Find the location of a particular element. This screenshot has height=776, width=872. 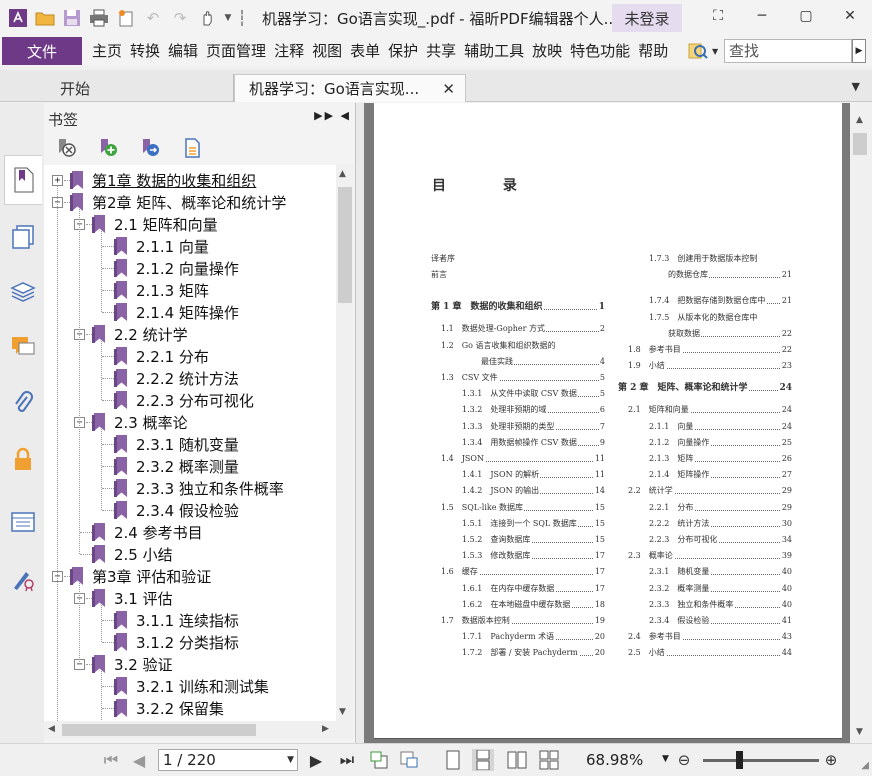

toc-entry: 1.7.2 部署 / 安装 Pachyderm 20 is located at coordinates (533, 653).